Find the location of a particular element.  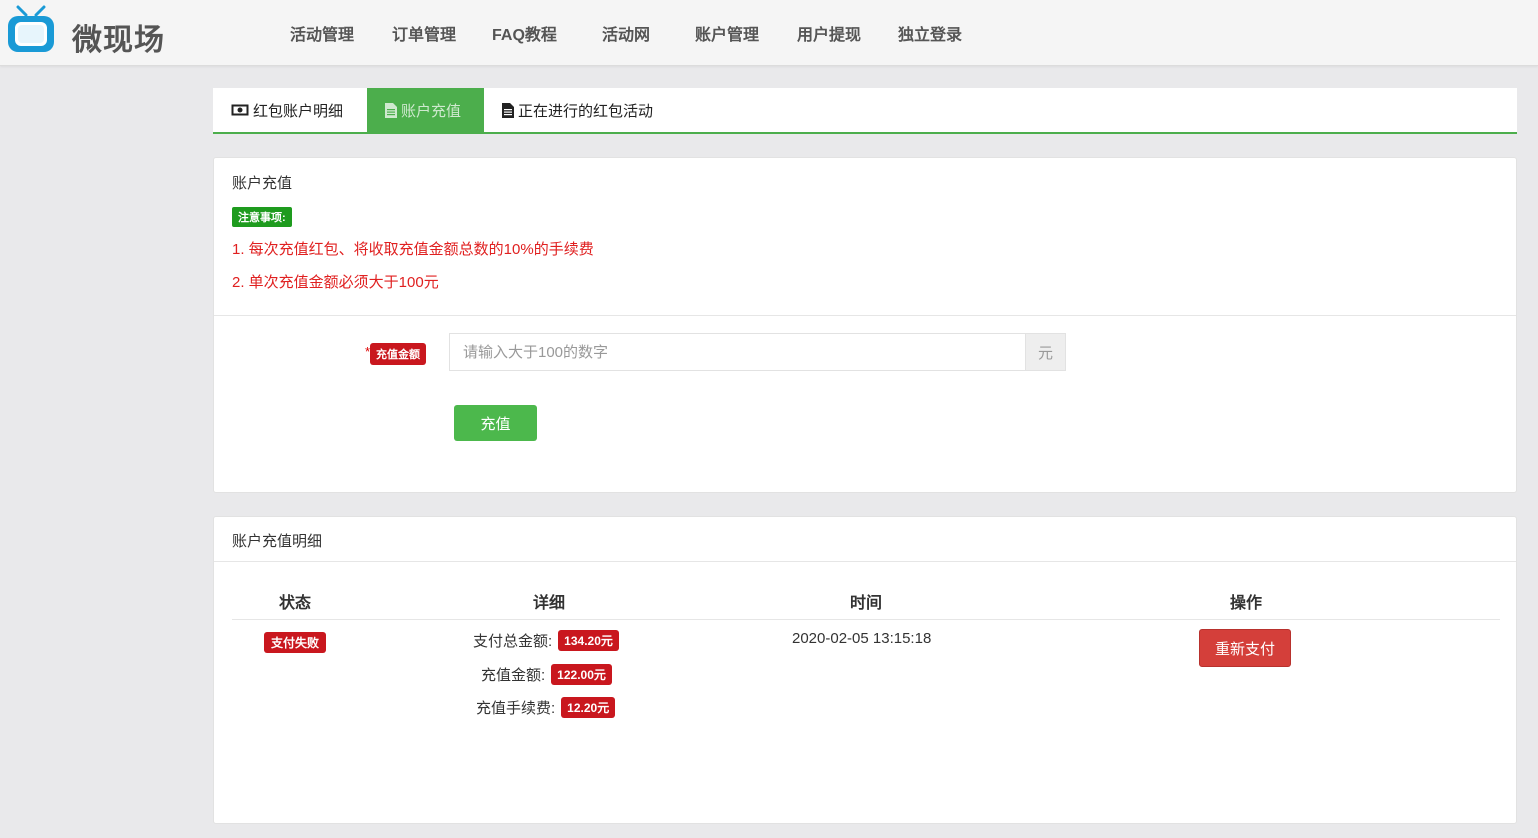

nav-activity-site: 活动网 is located at coordinates (626, 33).